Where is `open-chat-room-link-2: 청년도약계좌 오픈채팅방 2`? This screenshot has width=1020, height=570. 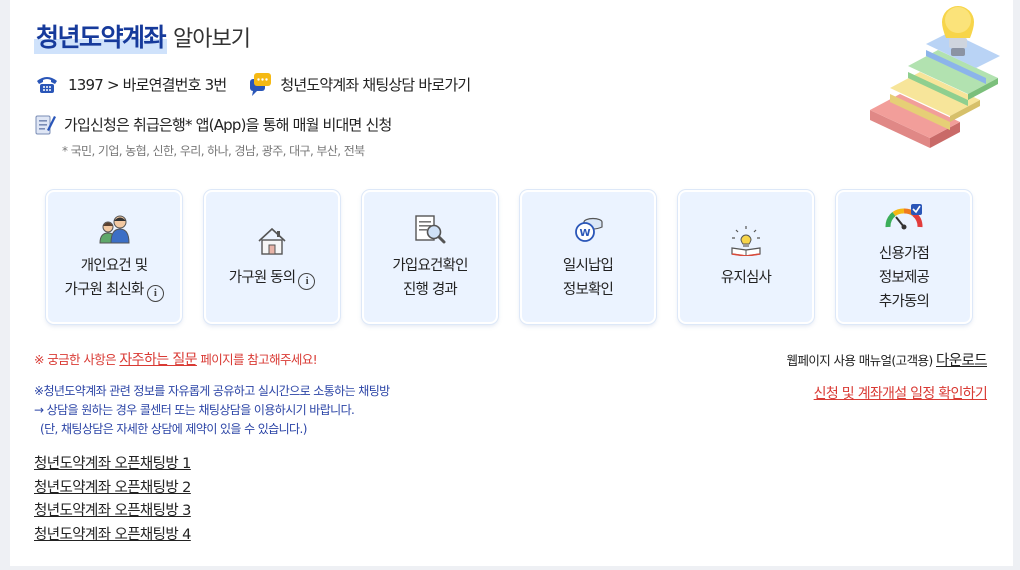
open-chat-room-link-2: 청년도약계좌 오픈채팅방 2 is located at coordinates (112, 489).